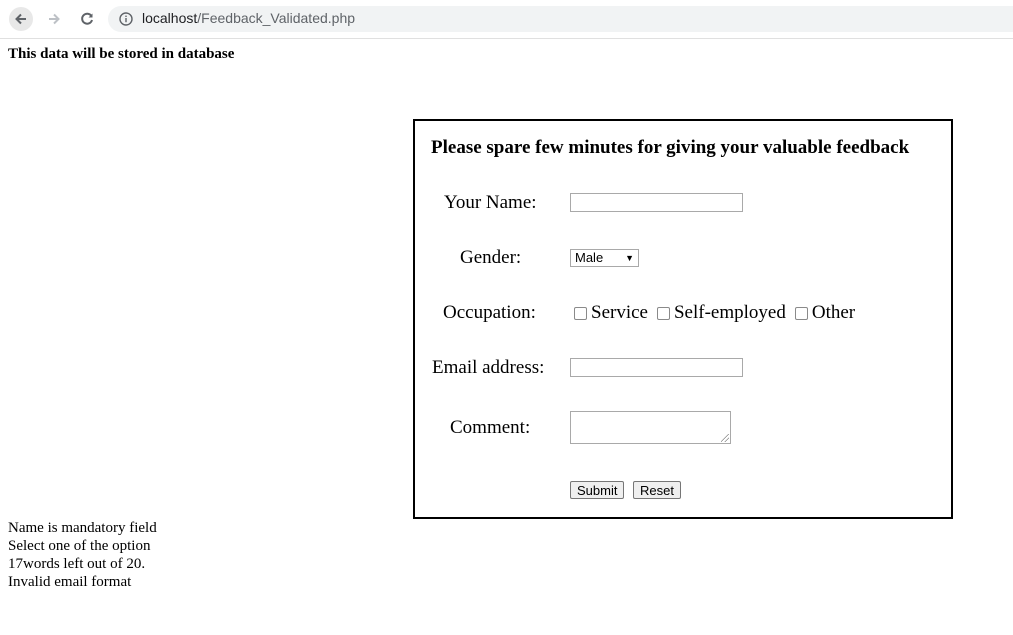  I want to click on occupation-options: Service Self-employed Other, so click(714, 313).